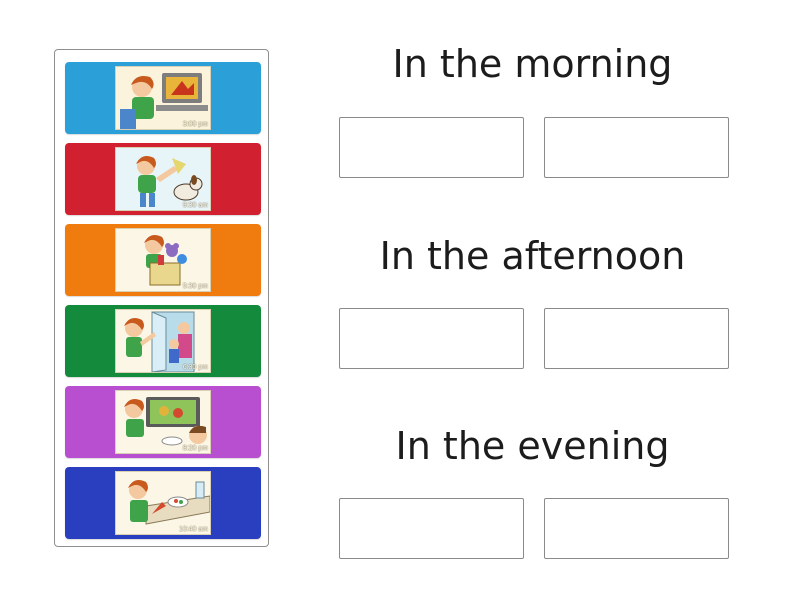  Describe the element at coordinates (532, 64) in the screenshot. I see `group-heading-morning: In the morning` at that location.